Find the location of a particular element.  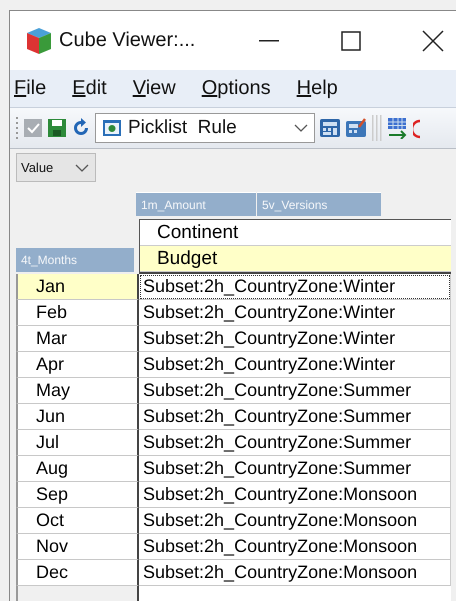

save-icon is located at coordinates (57, 128).